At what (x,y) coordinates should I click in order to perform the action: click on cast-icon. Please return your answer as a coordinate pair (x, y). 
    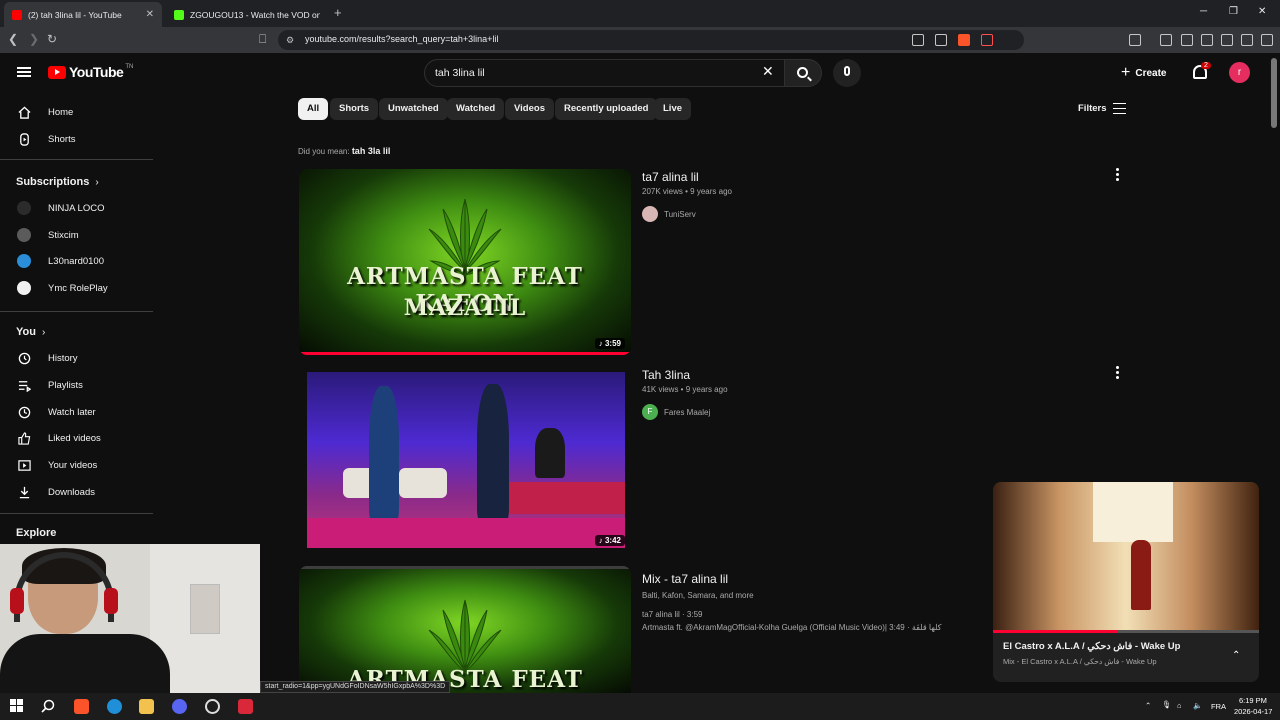
    Looking at the image, I should click on (918, 40).